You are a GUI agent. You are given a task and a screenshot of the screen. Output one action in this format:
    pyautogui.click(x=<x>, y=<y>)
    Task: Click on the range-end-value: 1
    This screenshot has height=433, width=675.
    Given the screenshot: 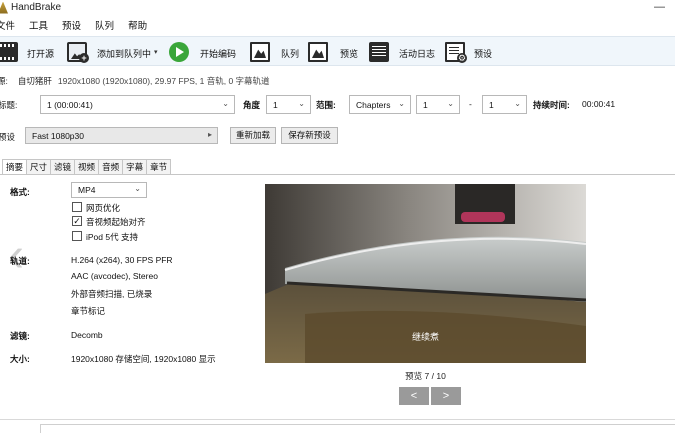 What is the action you would take?
    pyautogui.click(x=491, y=105)
    